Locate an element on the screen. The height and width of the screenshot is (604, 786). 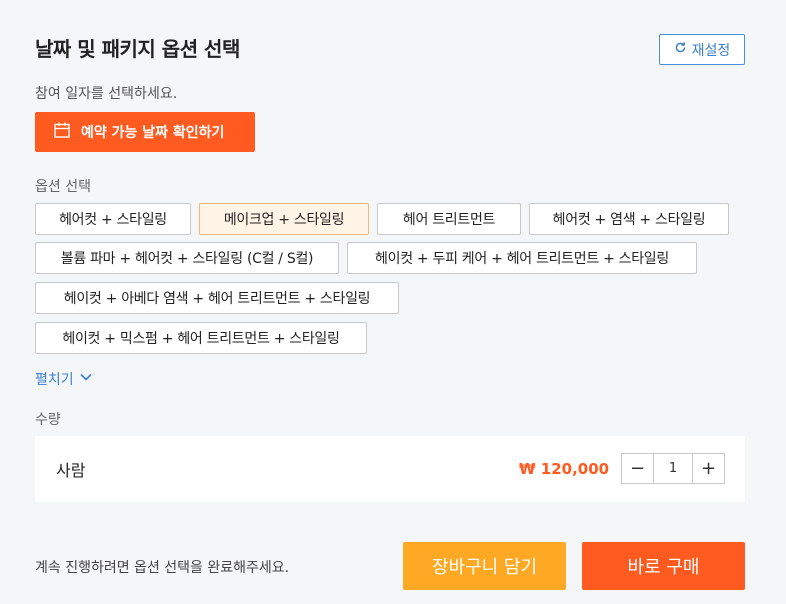
calendar-icon is located at coordinates (62, 132).